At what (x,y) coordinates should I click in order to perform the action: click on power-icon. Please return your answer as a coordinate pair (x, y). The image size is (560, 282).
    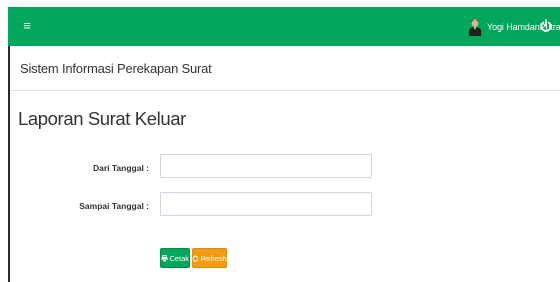
    Looking at the image, I should click on (546, 26).